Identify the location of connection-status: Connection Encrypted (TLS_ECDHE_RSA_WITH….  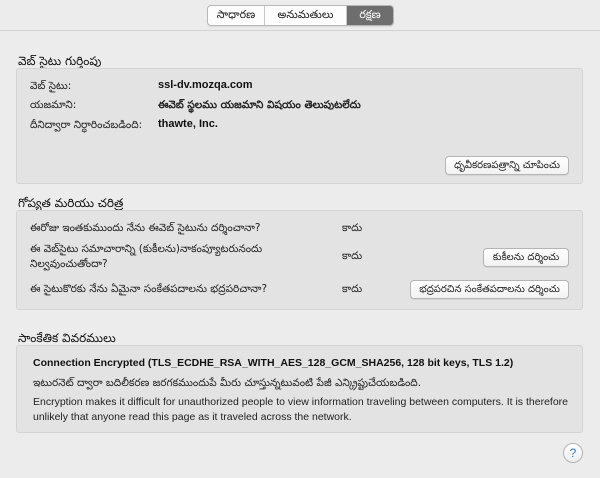
(273, 363).